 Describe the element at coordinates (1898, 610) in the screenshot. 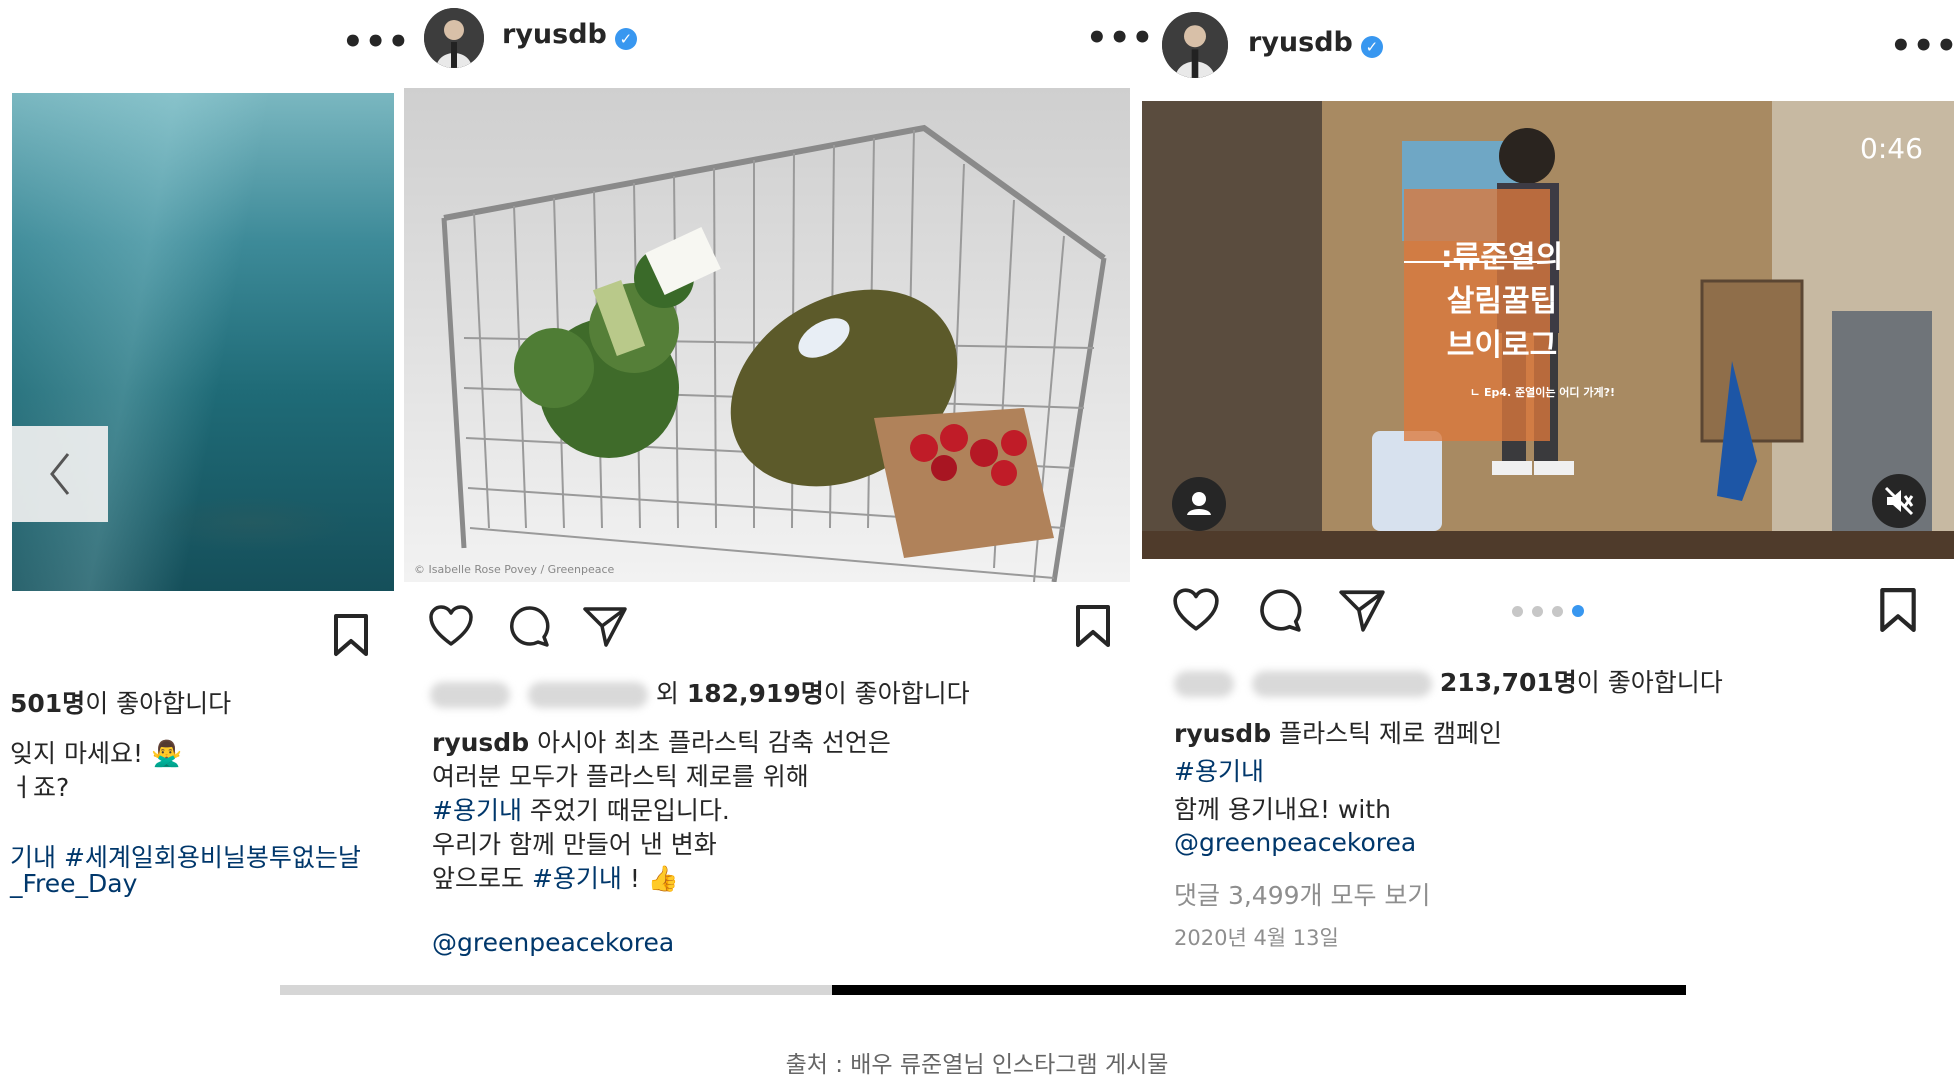

I see `post3-bookmark-icon` at that location.